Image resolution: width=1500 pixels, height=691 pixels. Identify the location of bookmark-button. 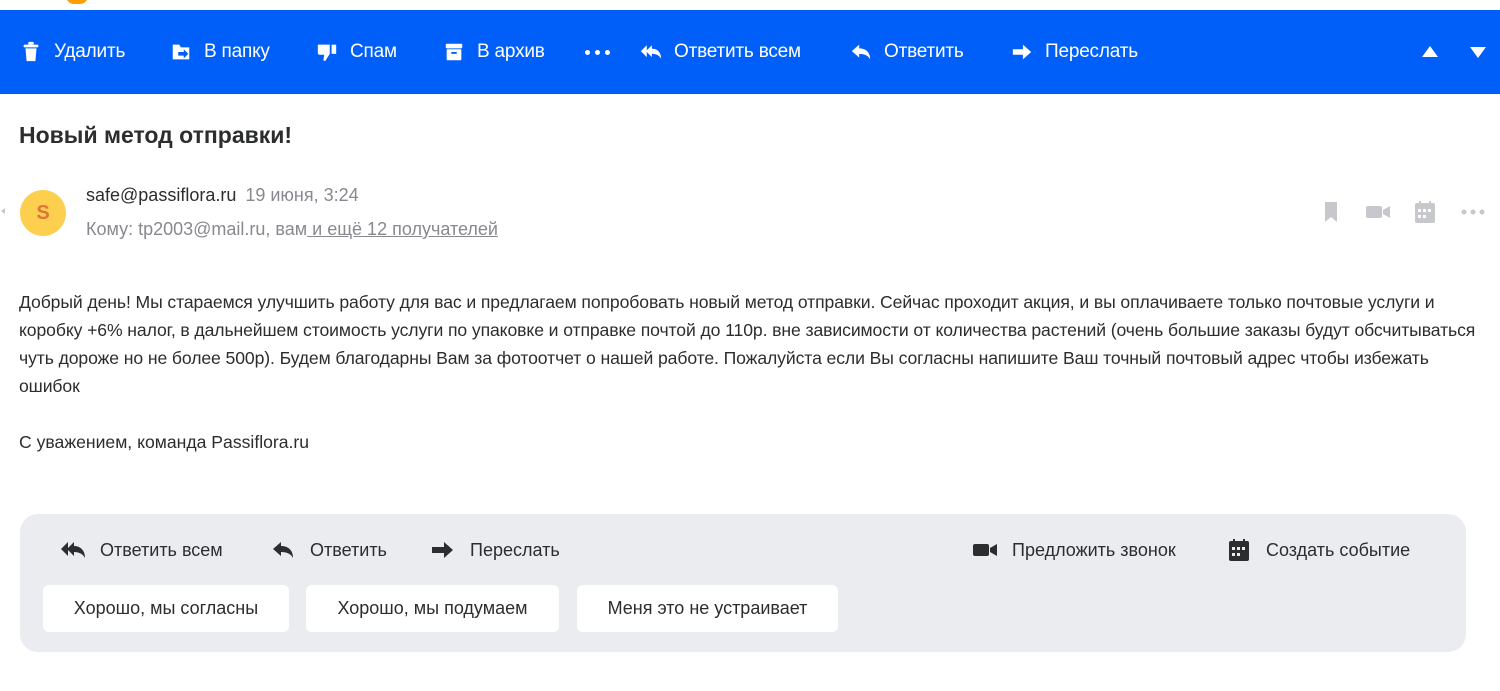
(1331, 212).